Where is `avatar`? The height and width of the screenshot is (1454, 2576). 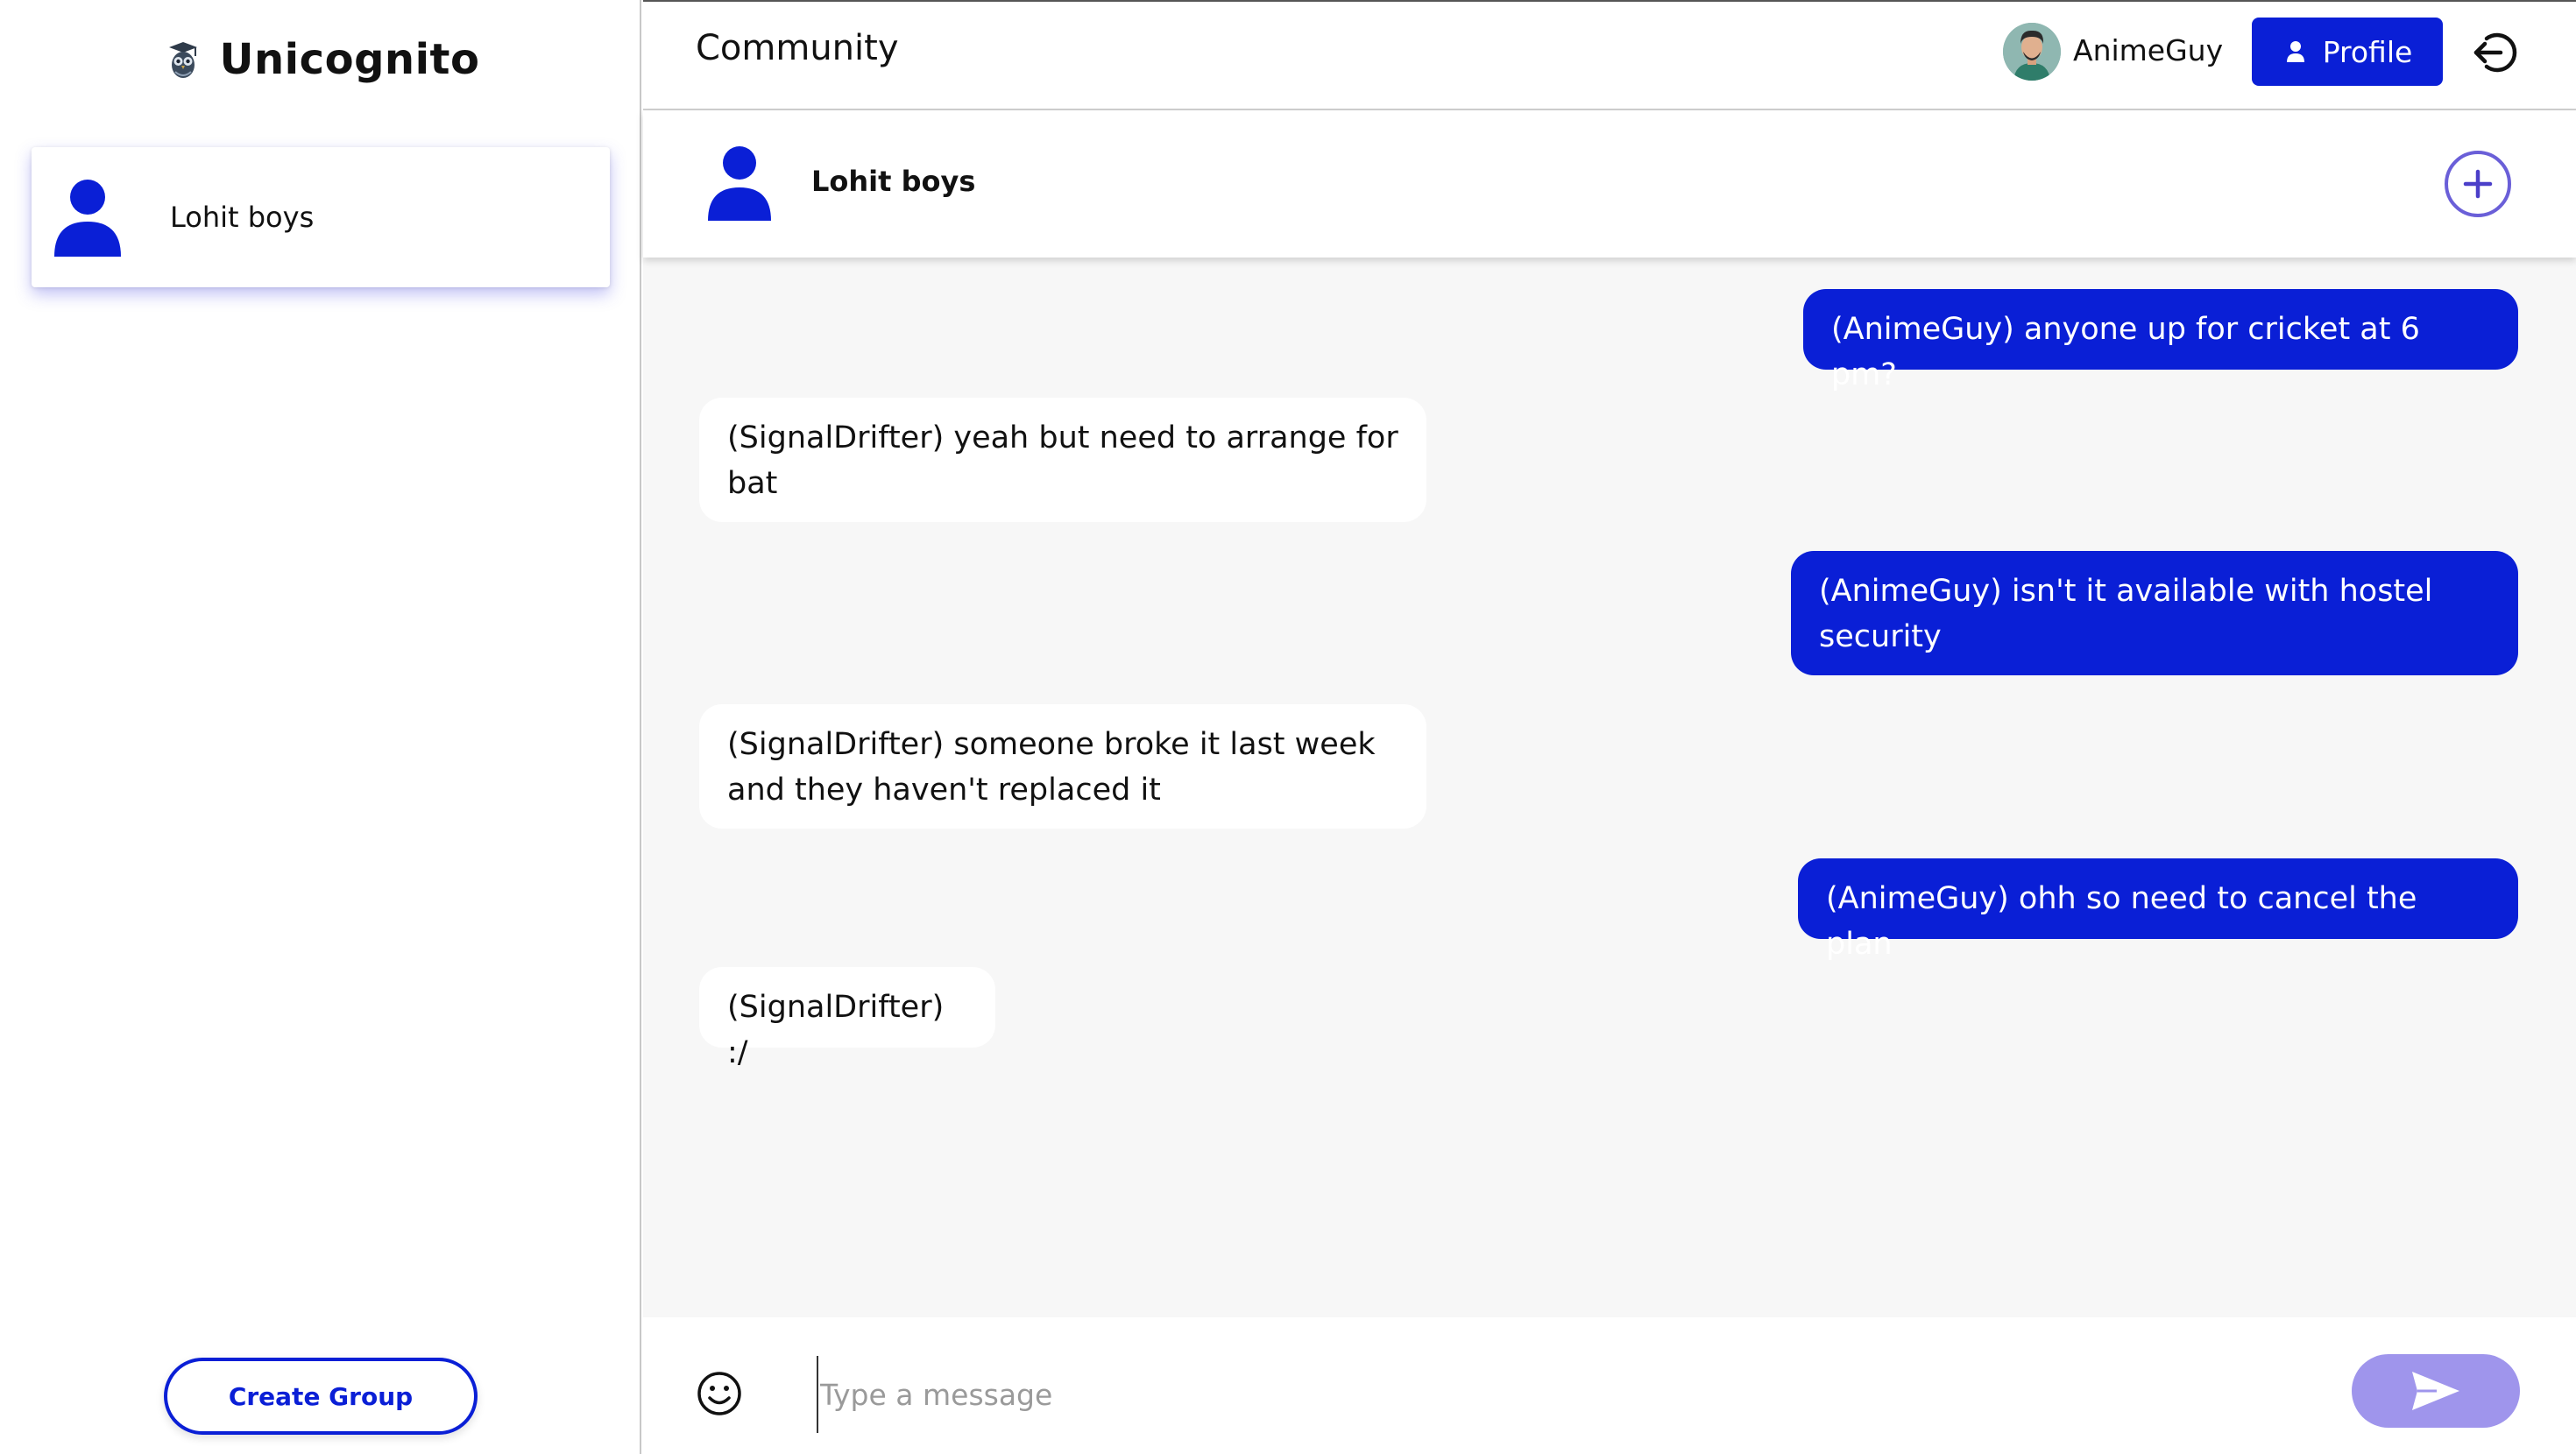
avatar is located at coordinates (2032, 52).